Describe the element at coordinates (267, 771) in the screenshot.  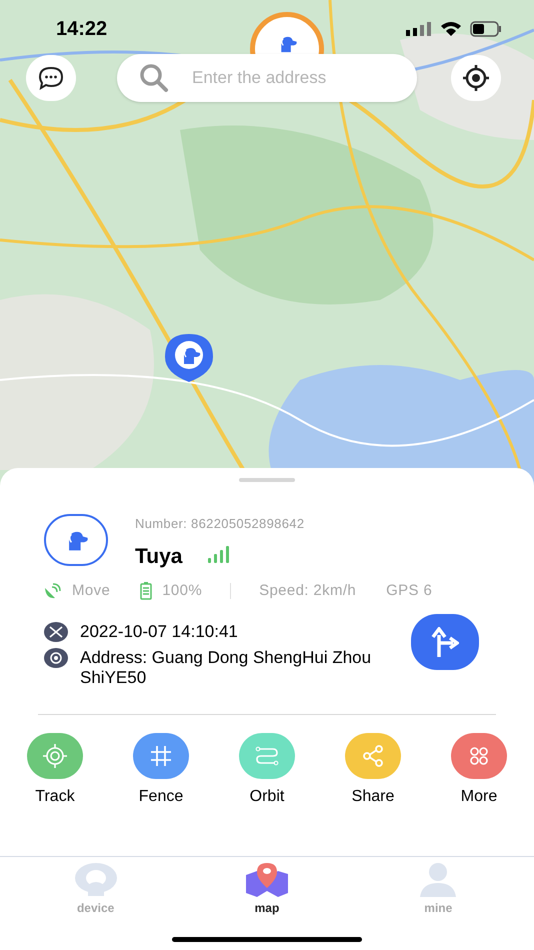
I see `action-button: Orbit` at that location.